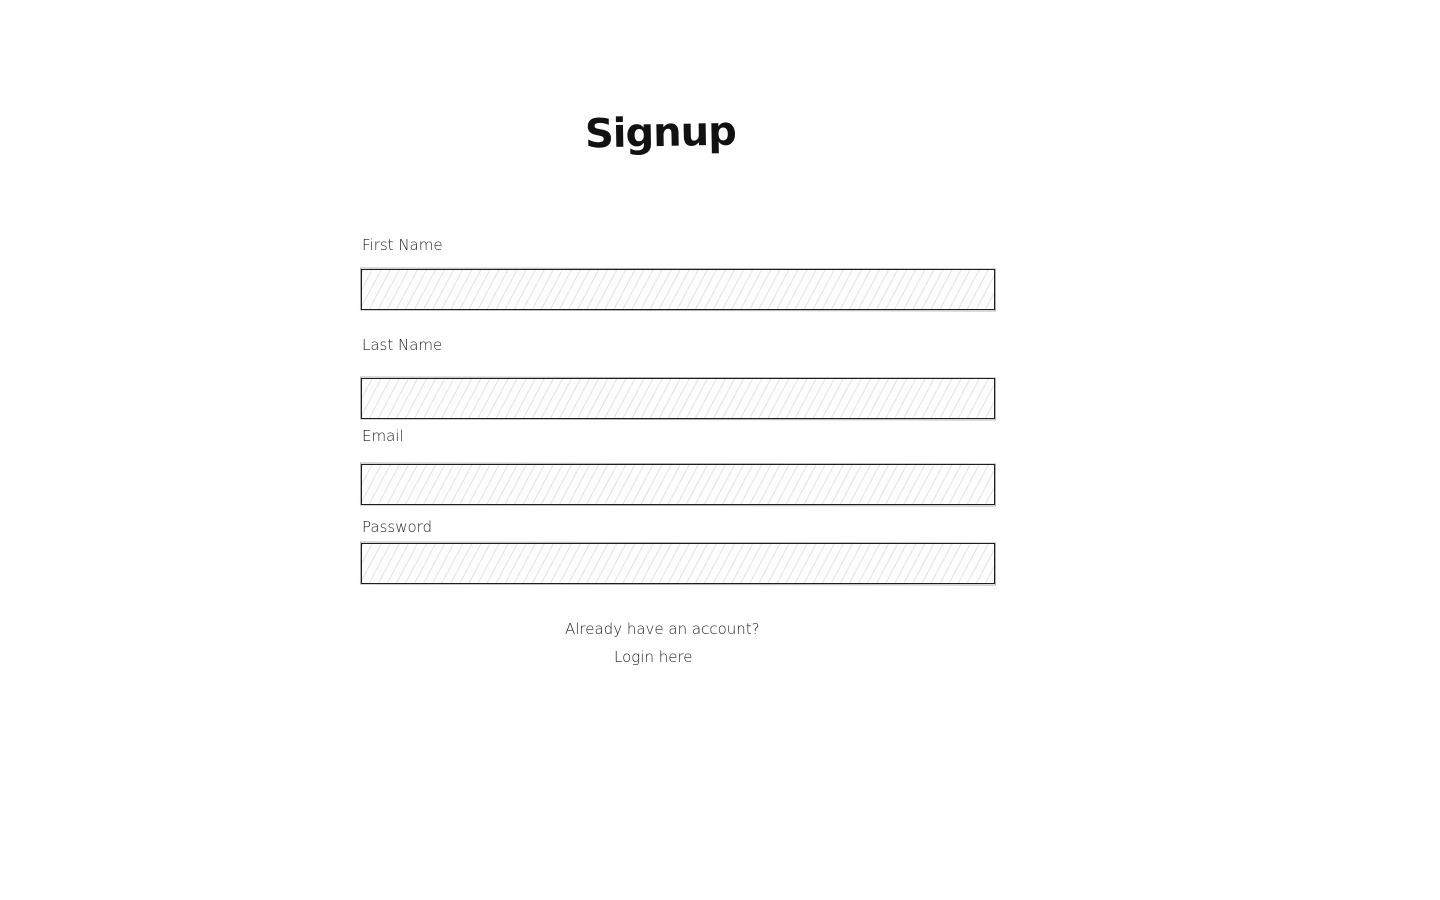 This screenshot has height=900, width=1440. I want to click on email-label: Email, so click(383, 436).